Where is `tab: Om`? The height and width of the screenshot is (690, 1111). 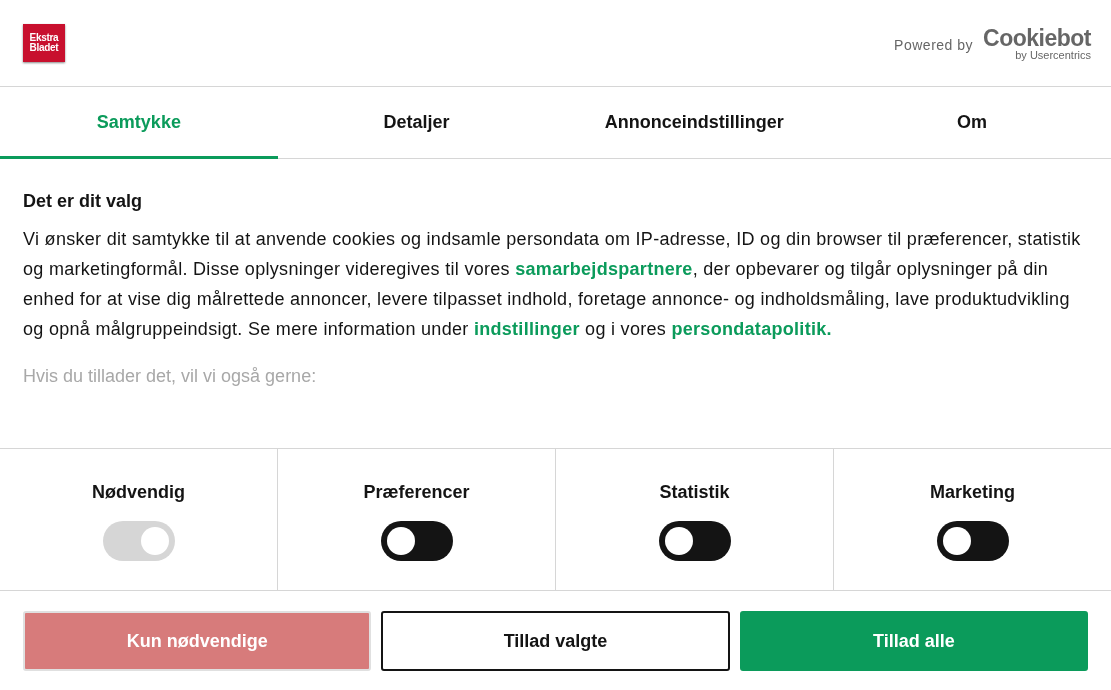 tab: Om is located at coordinates (972, 123).